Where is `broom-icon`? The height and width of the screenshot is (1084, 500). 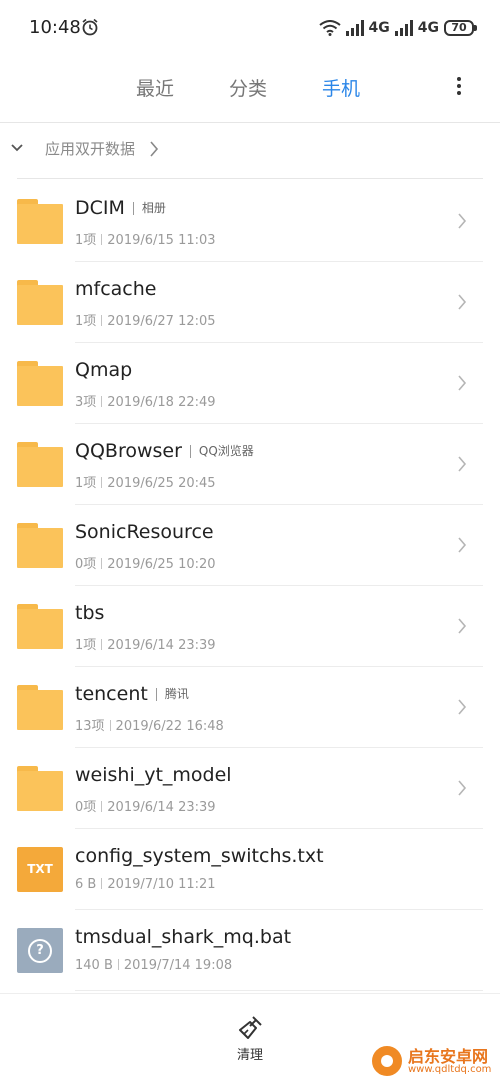
broom-icon is located at coordinates (250, 1027).